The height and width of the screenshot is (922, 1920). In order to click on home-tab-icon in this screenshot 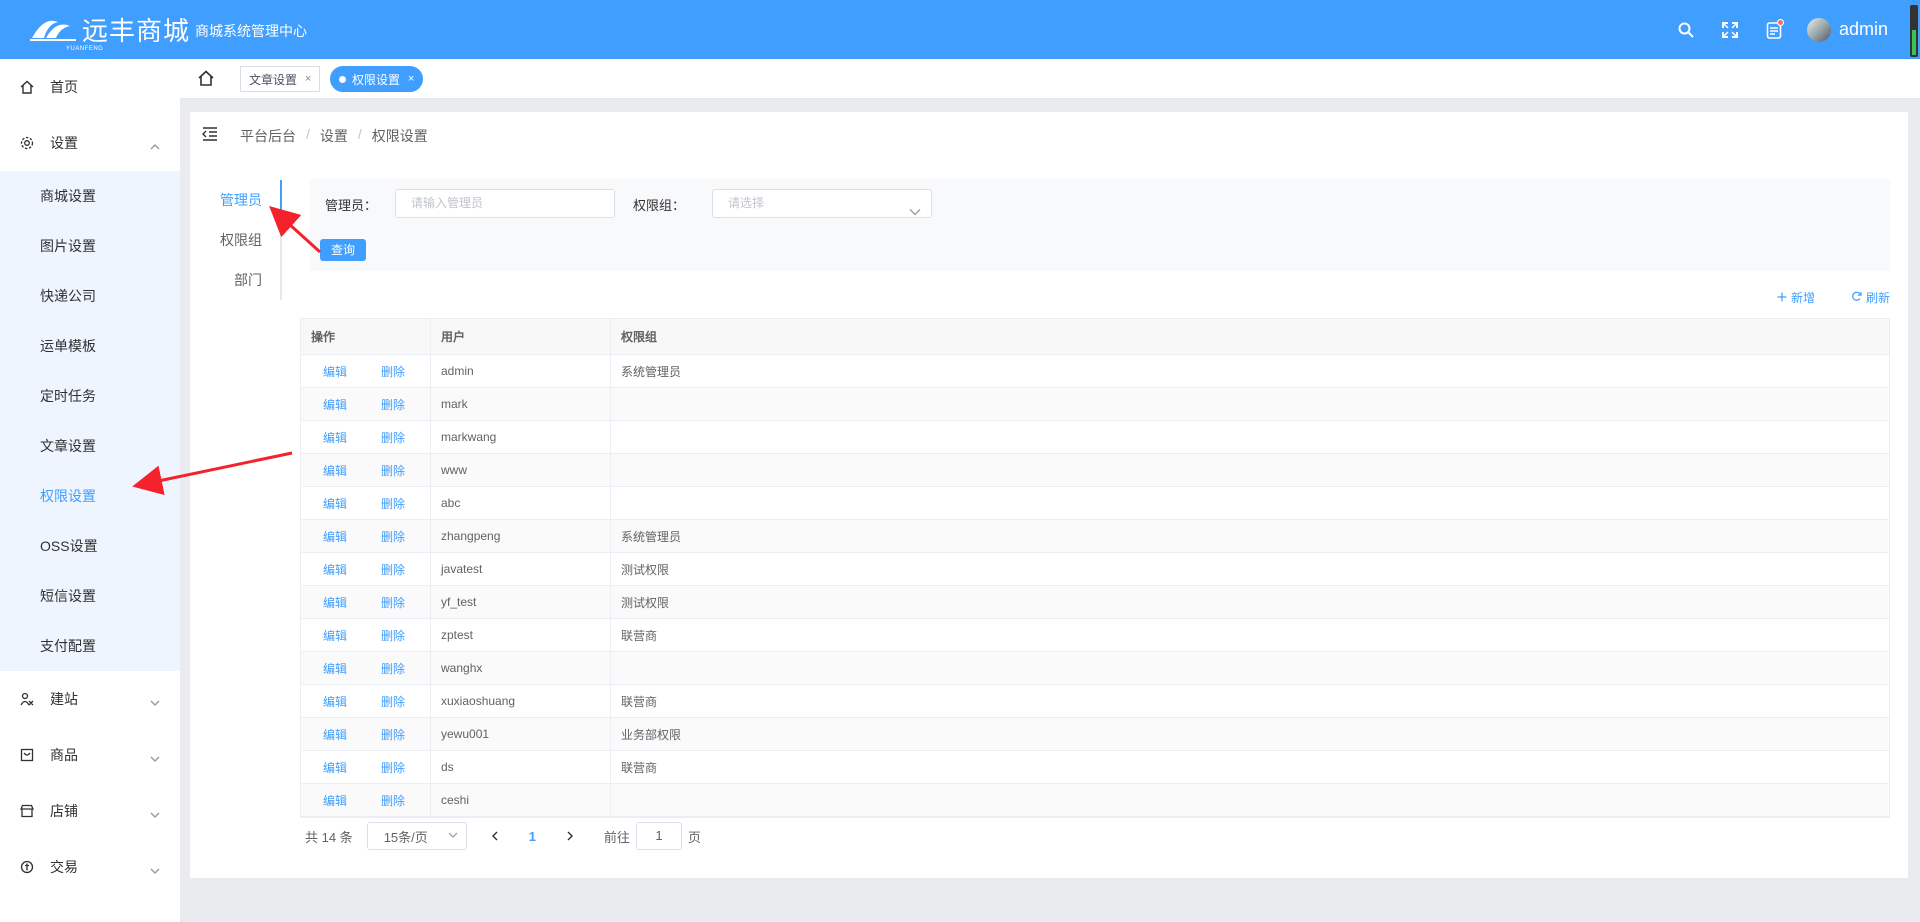, I will do `click(206, 78)`.